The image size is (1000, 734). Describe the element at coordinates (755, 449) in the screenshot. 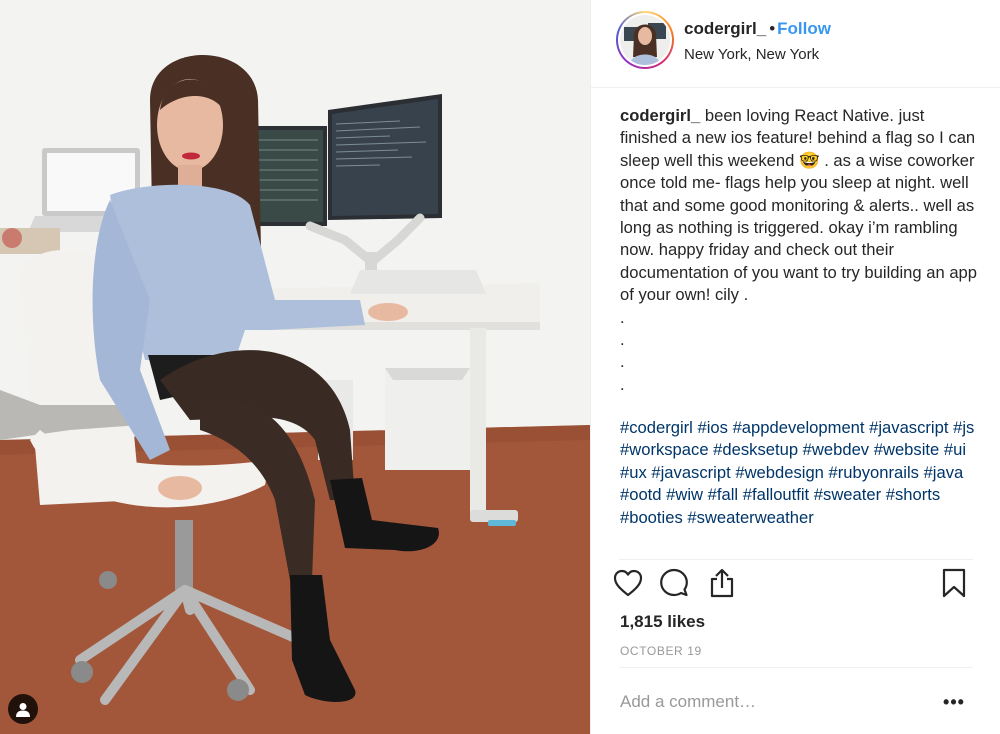

I see `hashtag-link: #desksetup` at that location.